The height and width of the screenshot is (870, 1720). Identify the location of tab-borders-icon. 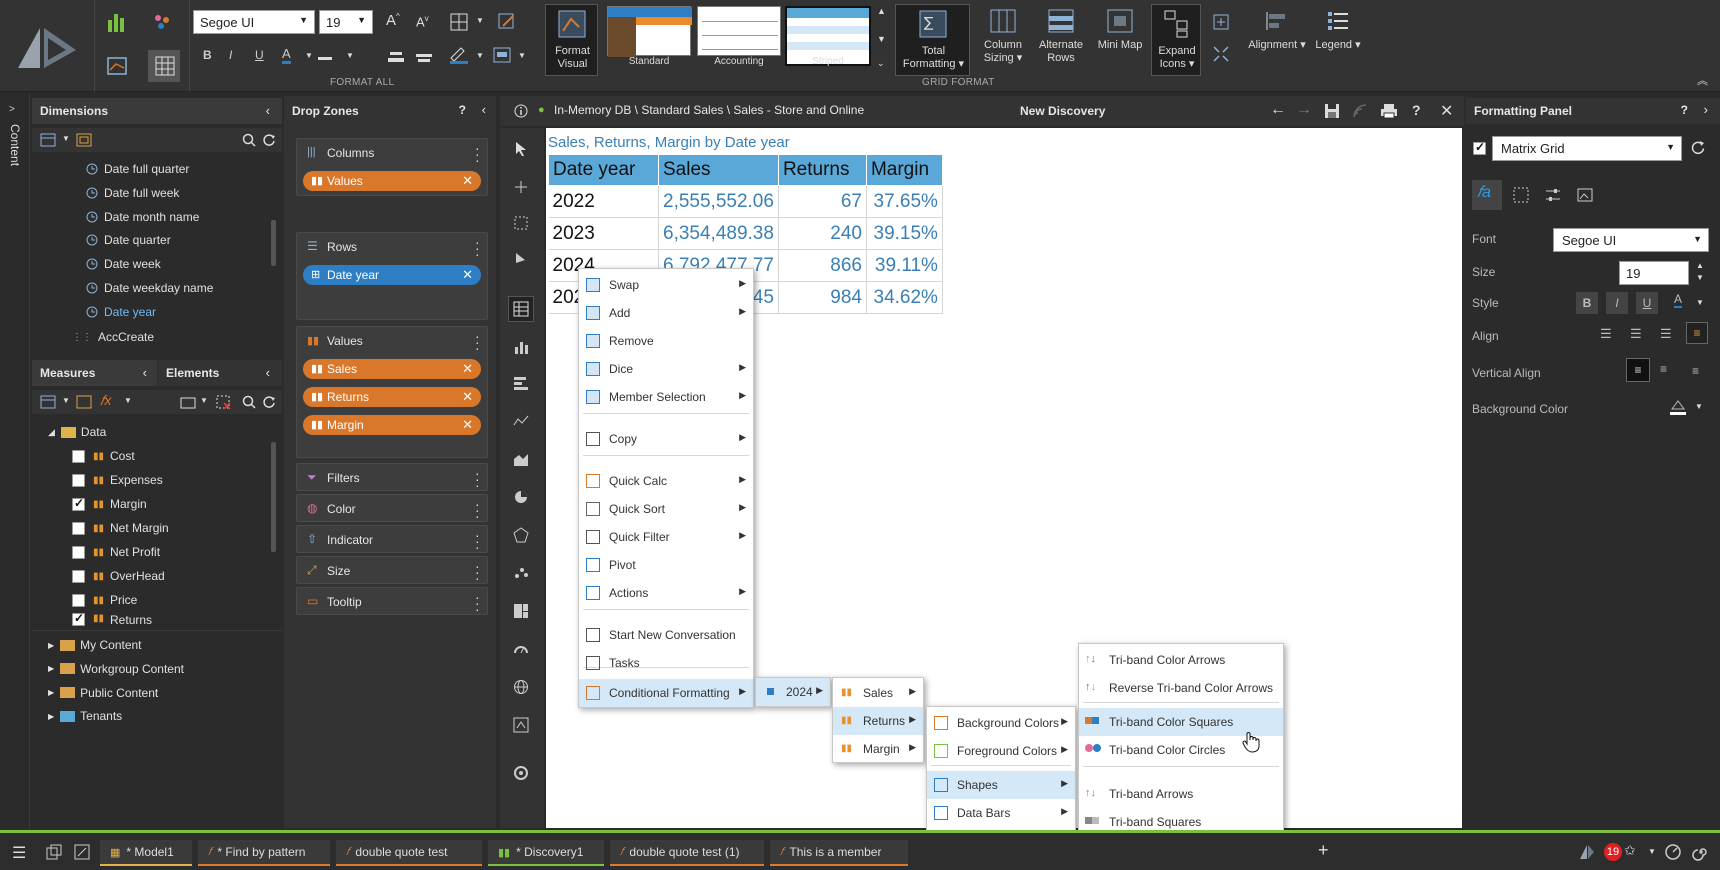
(1521, 195).